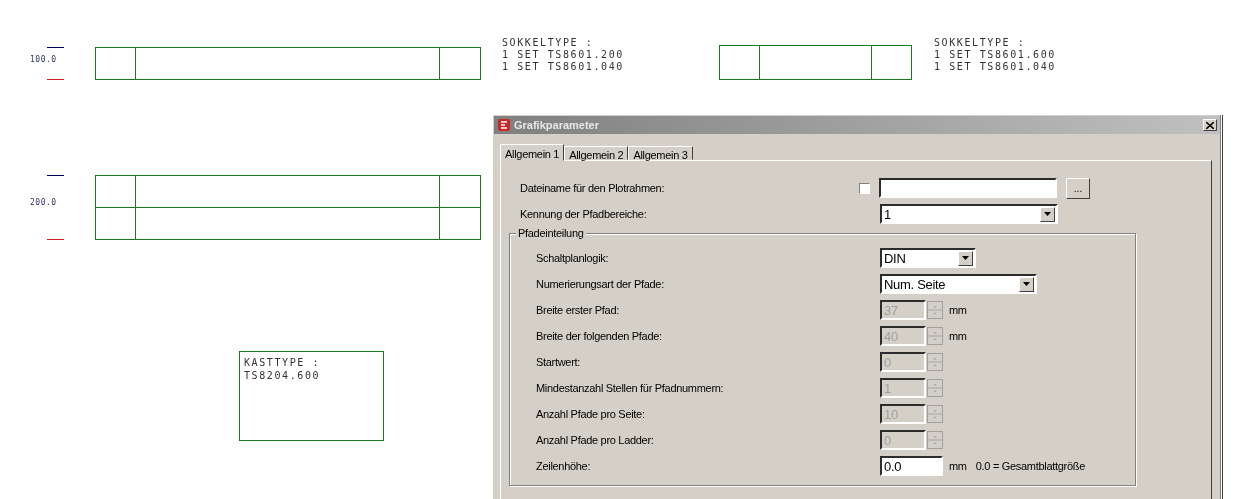  What do you see at coordinates (590, 414) in the screenshot?
I see `field-label: Anzahl Pfade pro Seite:` at bounding box center [590, 414].